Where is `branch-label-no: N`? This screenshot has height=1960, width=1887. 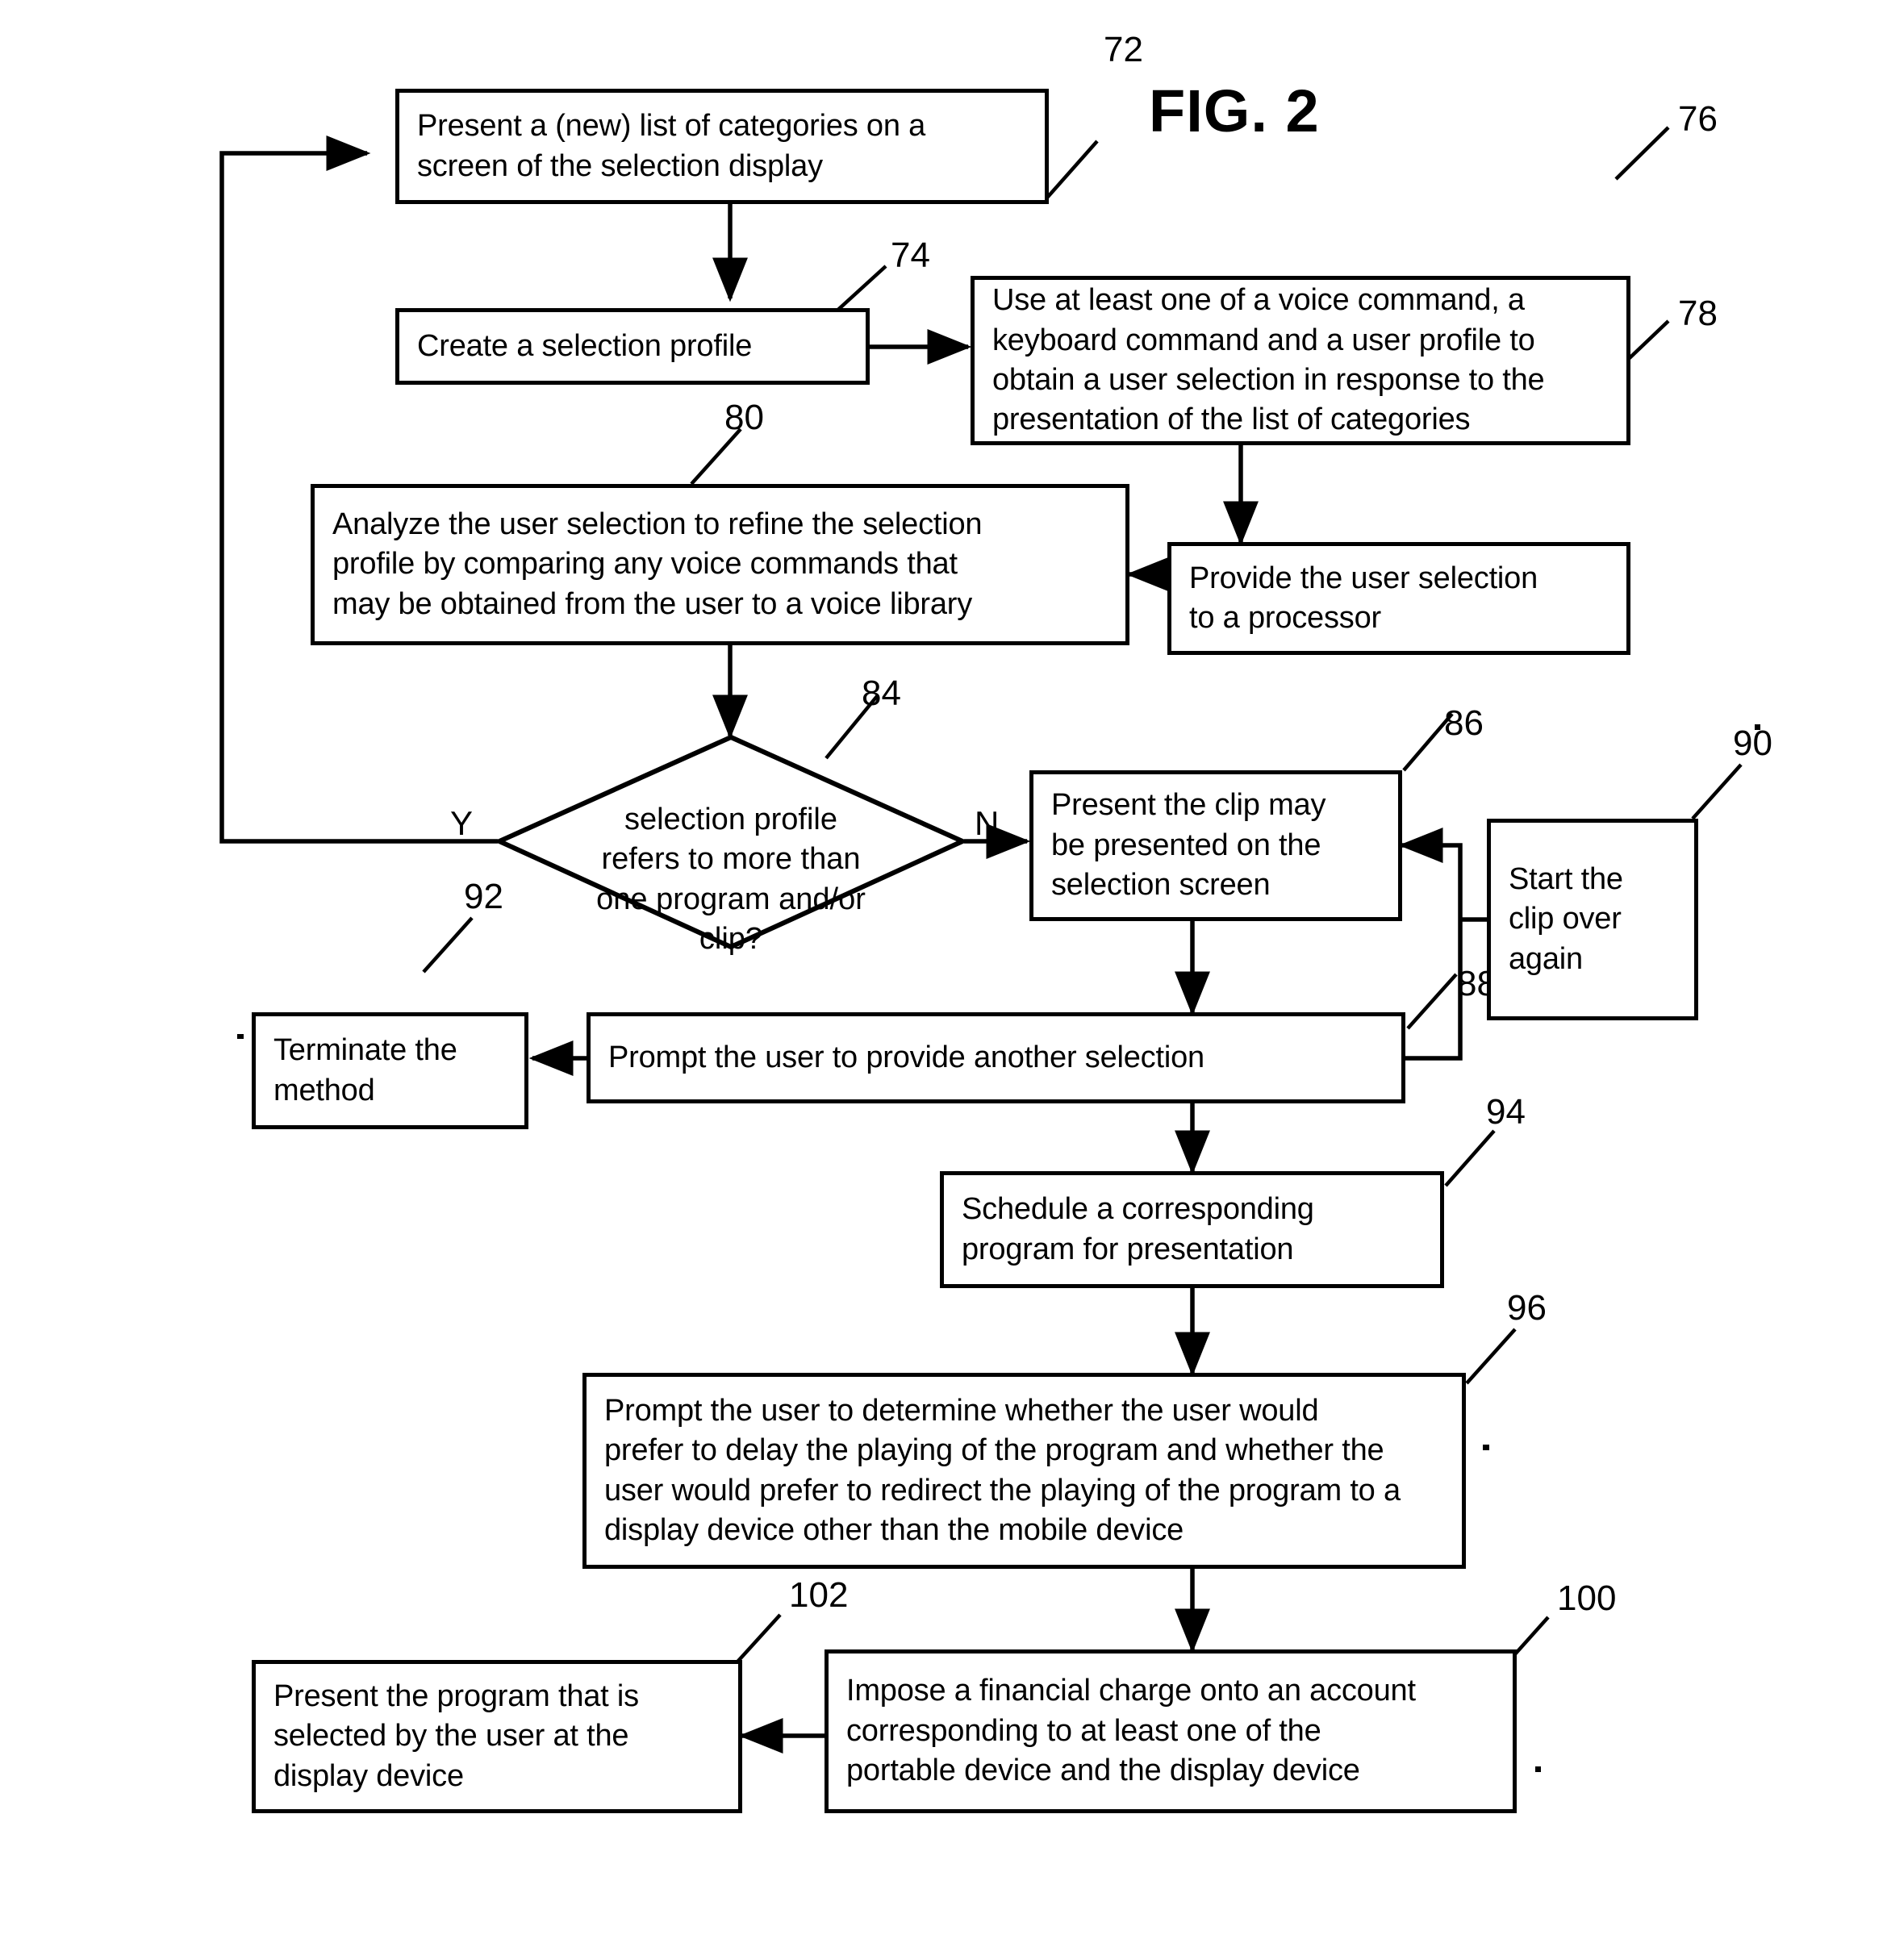
branch-label-no: N is located at coordinates (988, 823).